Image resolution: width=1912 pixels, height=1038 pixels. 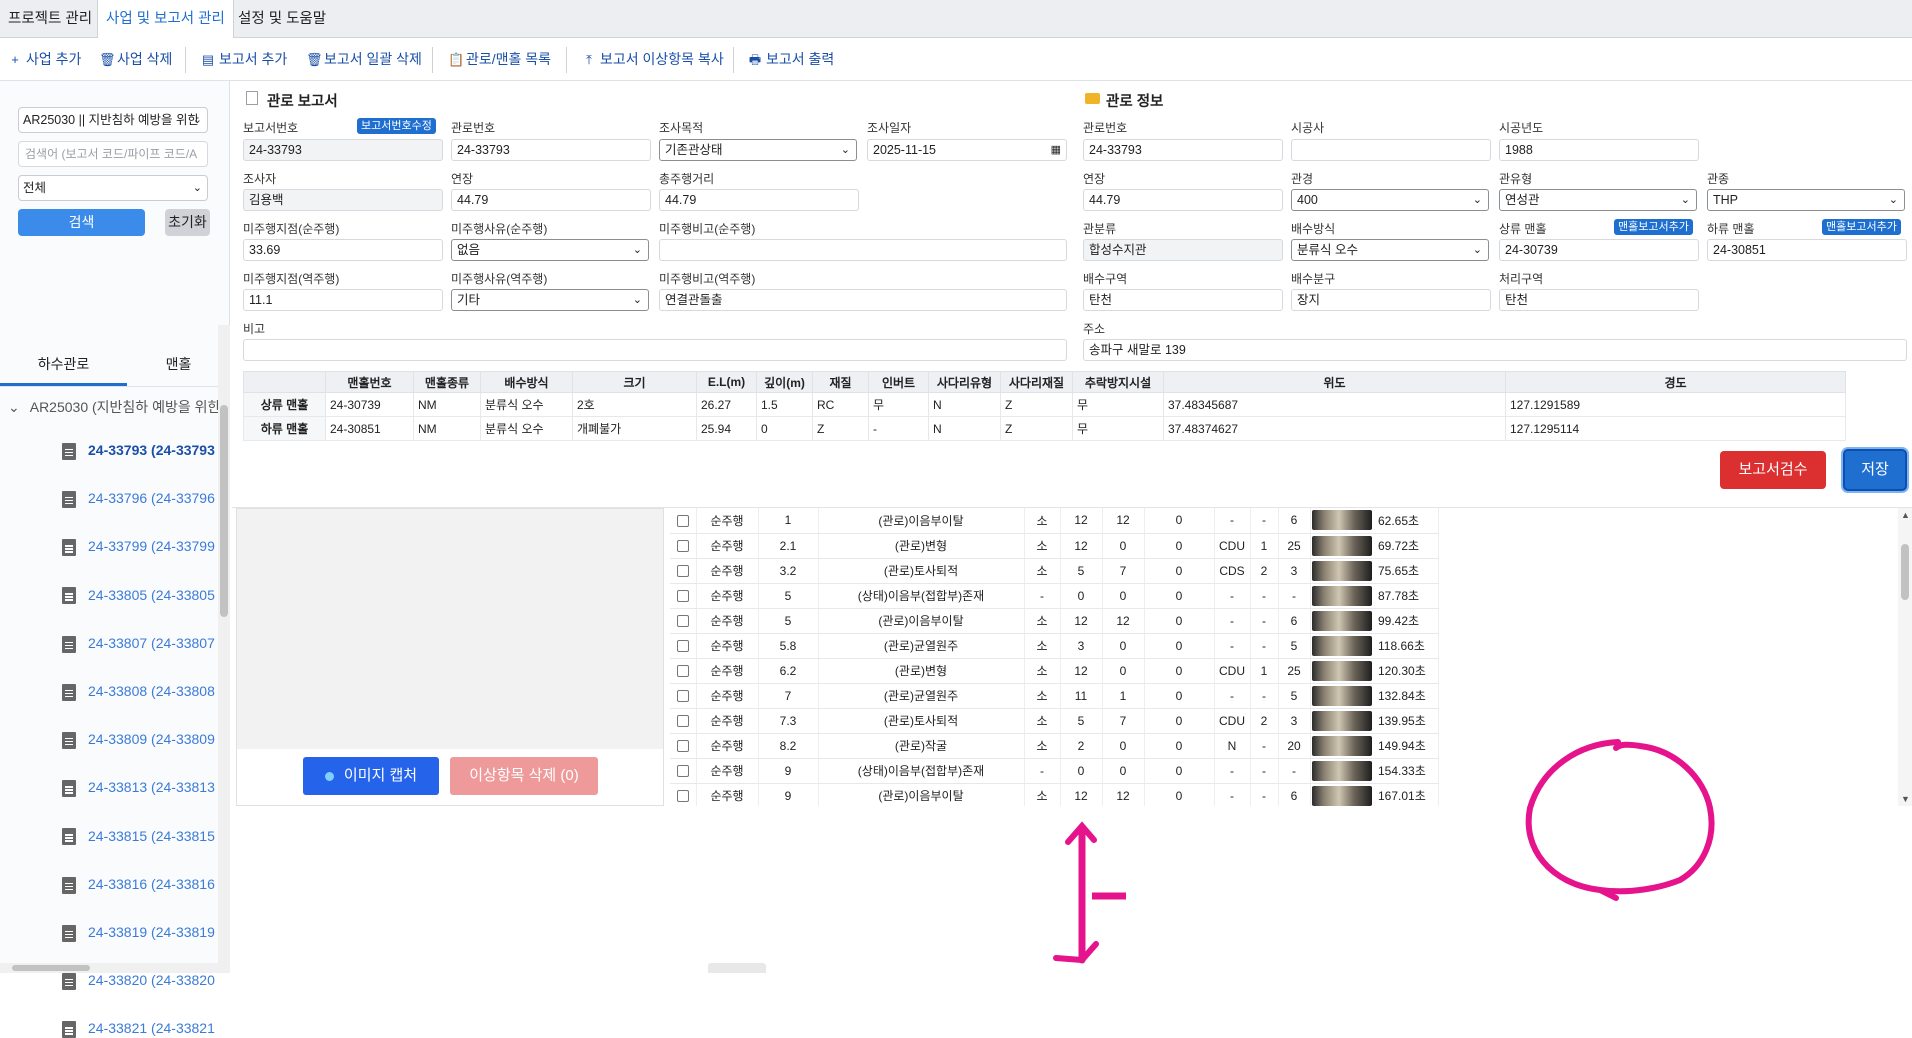 What do you see at coordinates (81, 222) in the screenshot?
I see `search-button: 검색` at bounding box center [81, 222].